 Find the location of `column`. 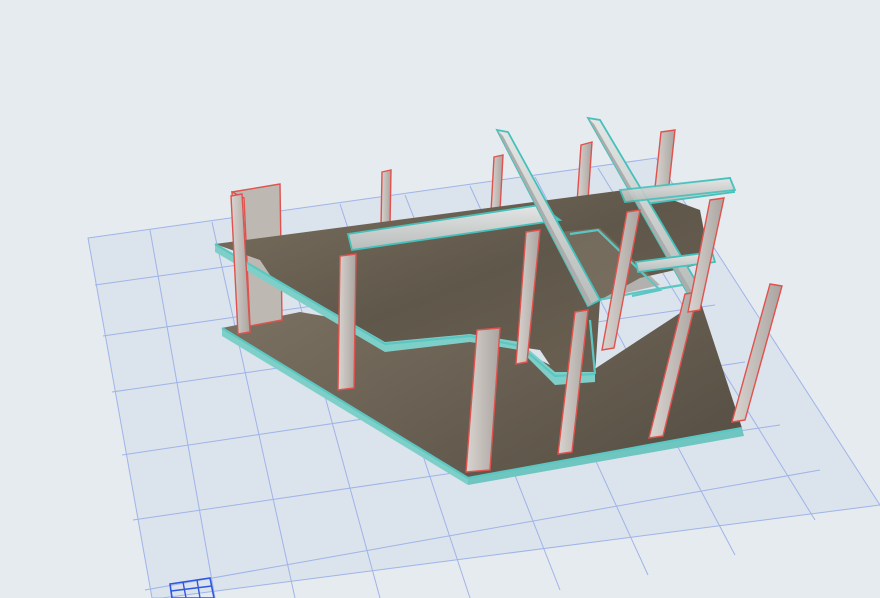

column is located at coordinates (347, 322).